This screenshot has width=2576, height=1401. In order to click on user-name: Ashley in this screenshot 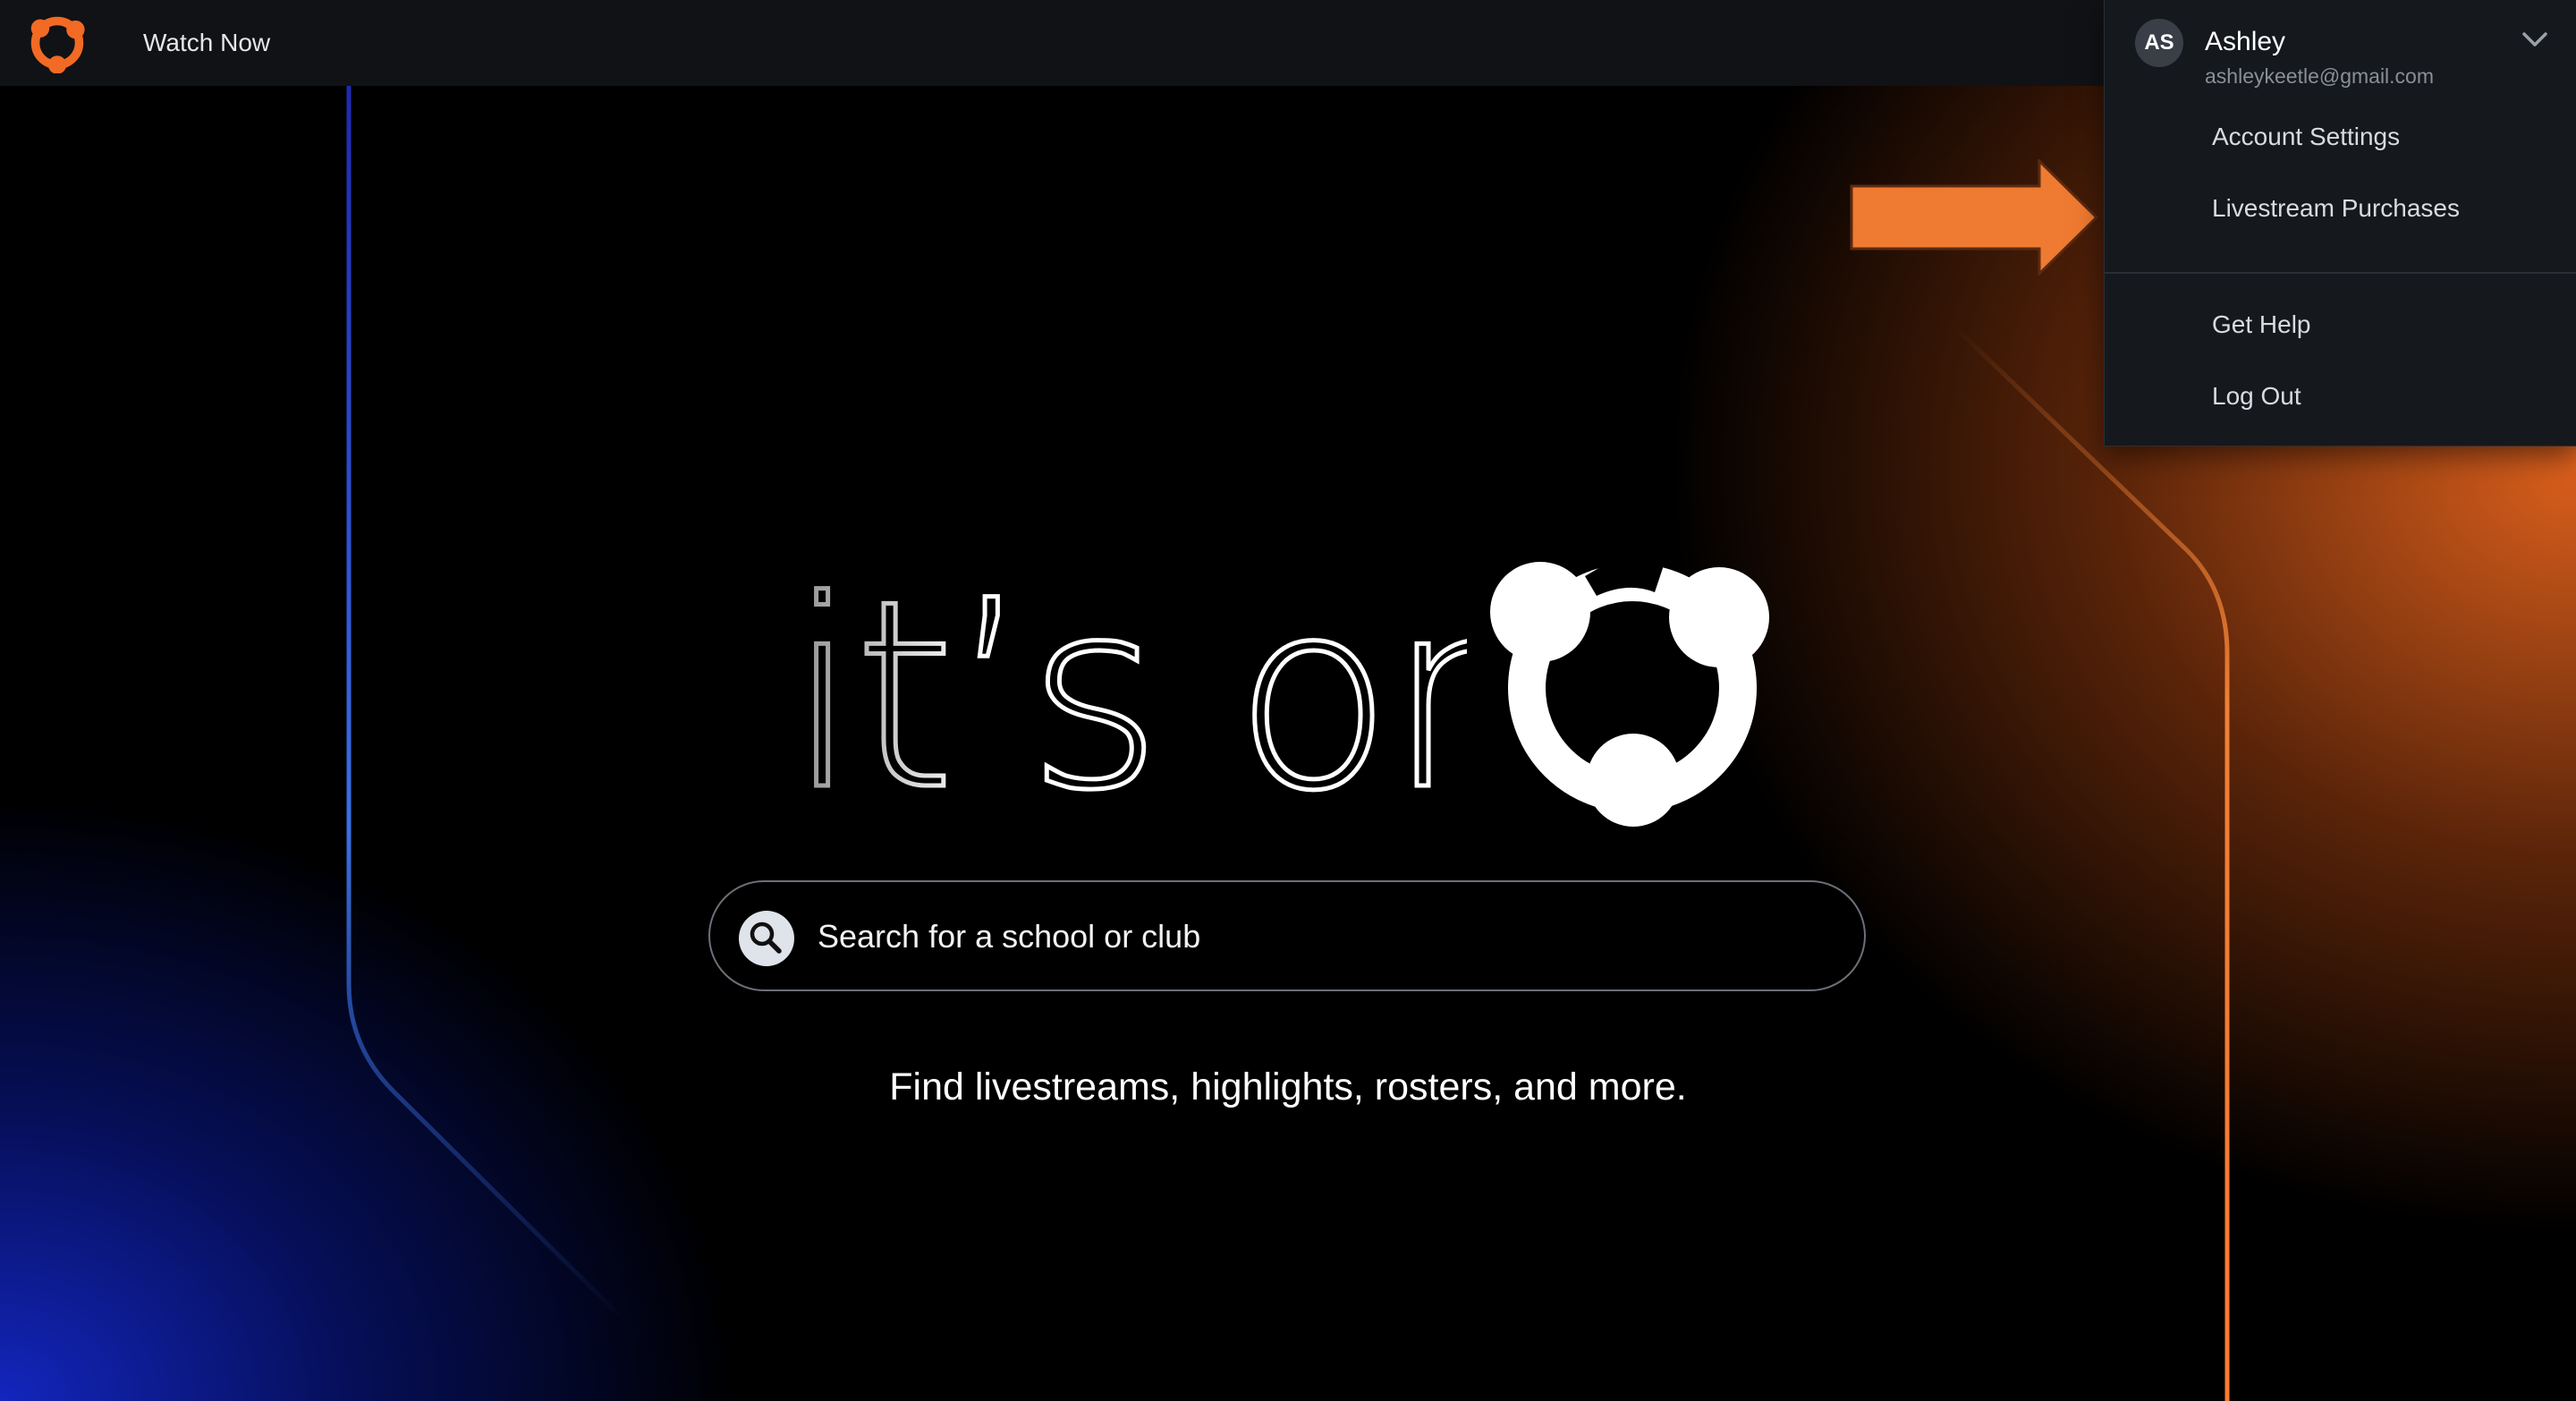, I will do `click(2245, 41)`.